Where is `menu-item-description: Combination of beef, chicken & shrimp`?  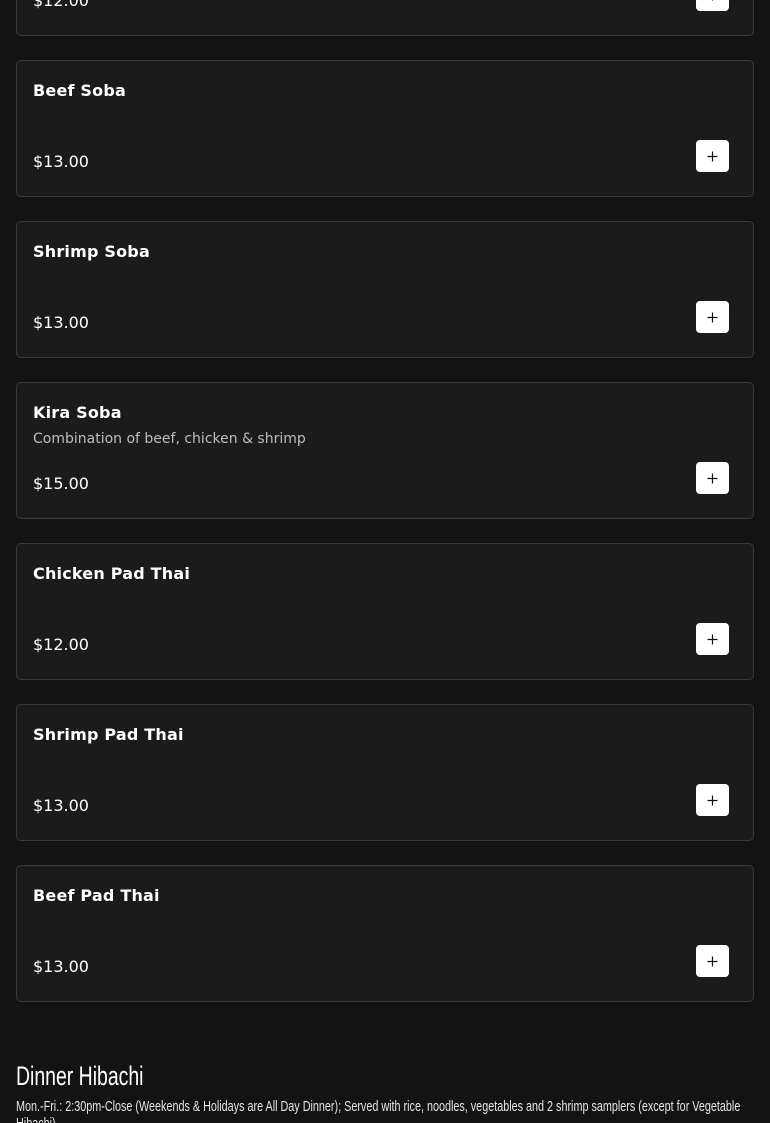
menu-item-description: Combination of beef, chicken & shrimp is located at coordinates (169, 439).